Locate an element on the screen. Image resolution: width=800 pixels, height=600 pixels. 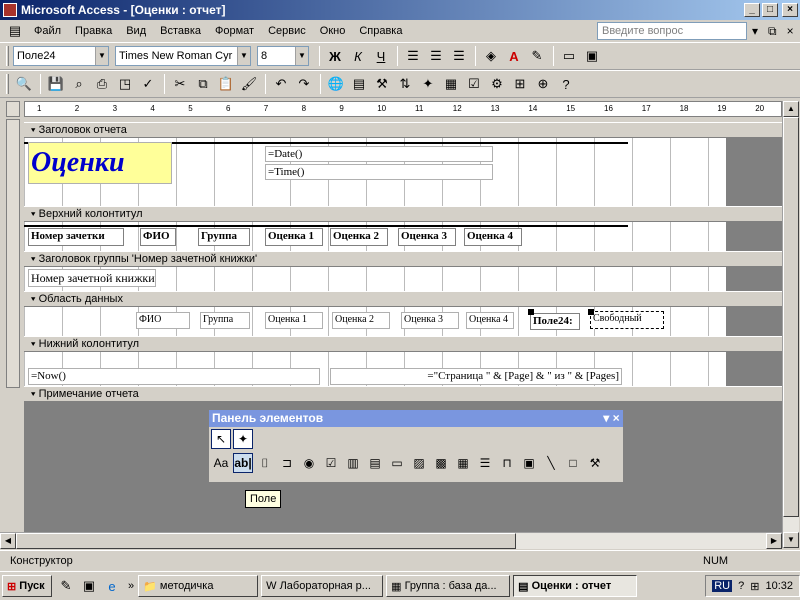
scroll-right-icon: ▶ is located at coordinates (774, 541).